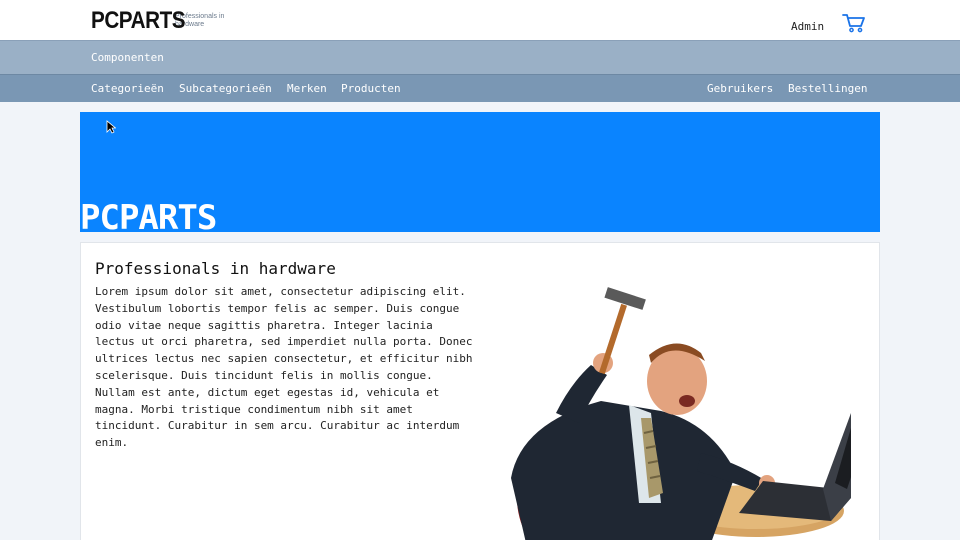  I want to click on nav-item-gebruikers: Gebruikers, so click(740, 88).